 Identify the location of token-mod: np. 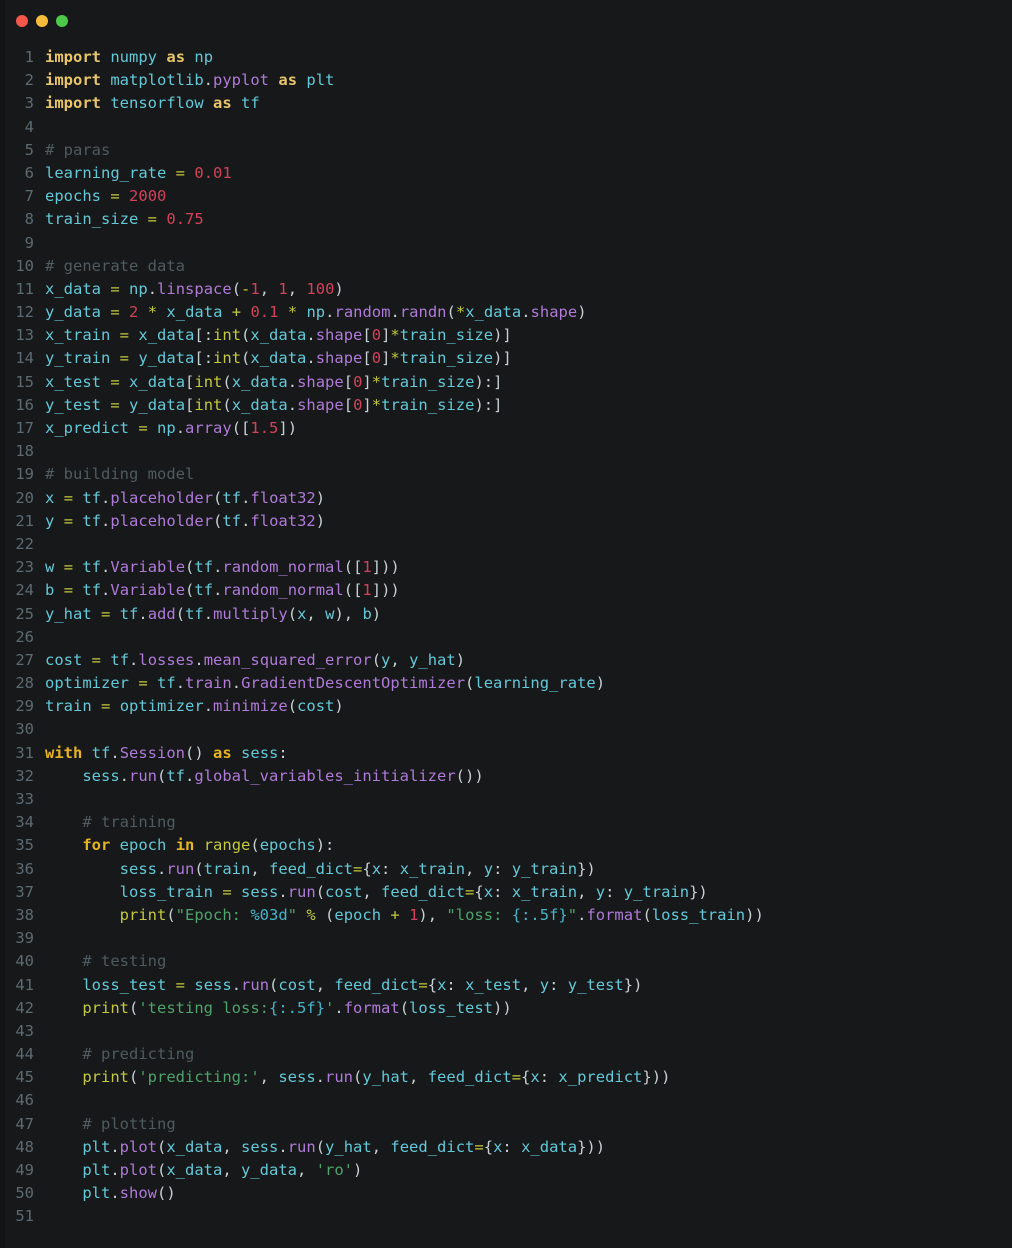
(204, 57).